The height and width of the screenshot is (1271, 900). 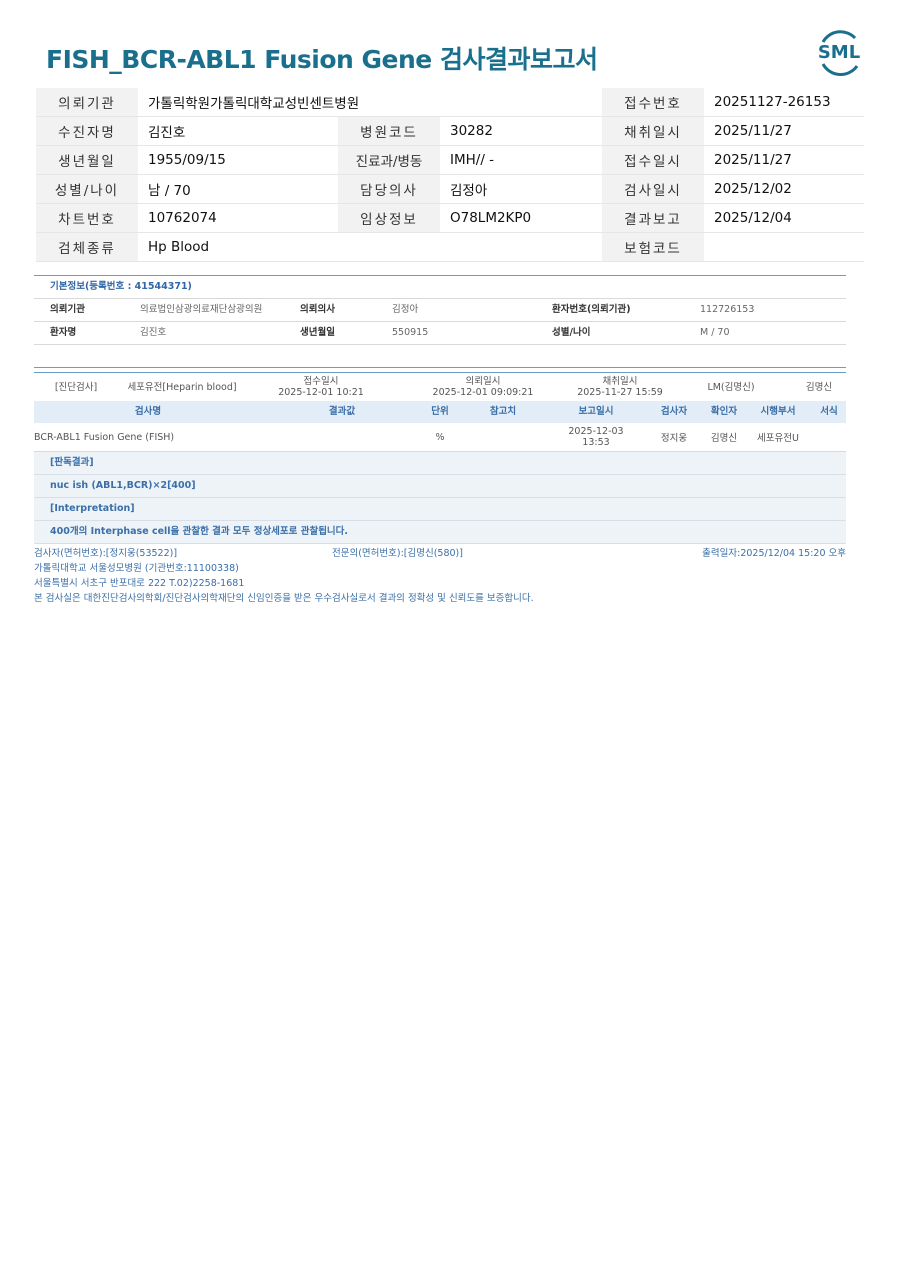 What do you see at coordinates (774, 553) in the screenshot?
I see `footer-printed: 출력일자:2025/12/04 15:20 오후` at bounding box center [774, 553].